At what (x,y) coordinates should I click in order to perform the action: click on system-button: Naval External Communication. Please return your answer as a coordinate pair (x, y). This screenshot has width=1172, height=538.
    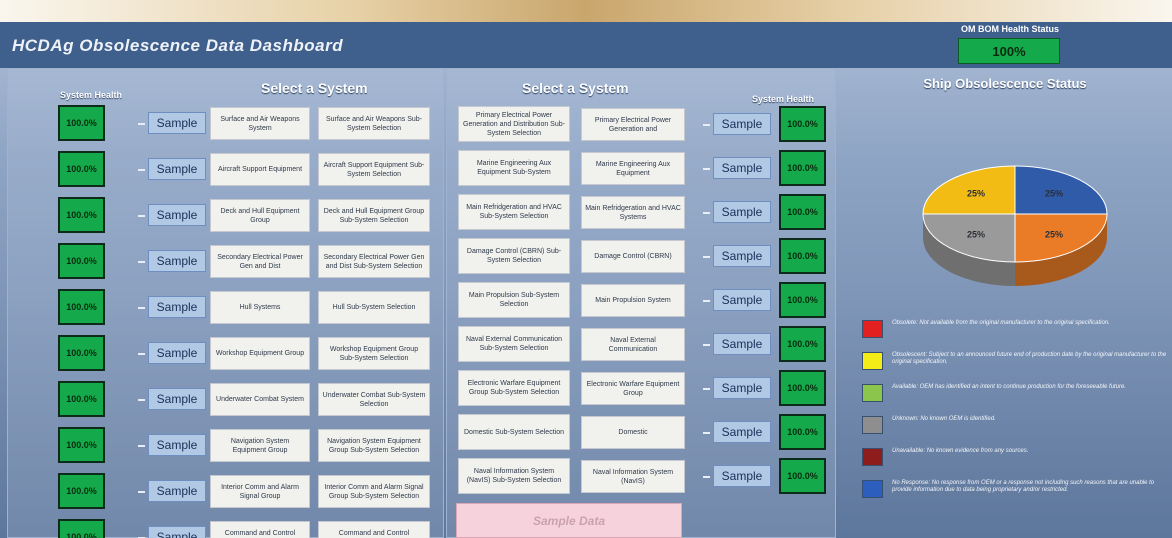
    Looking at the image, I should click on (633, 344).